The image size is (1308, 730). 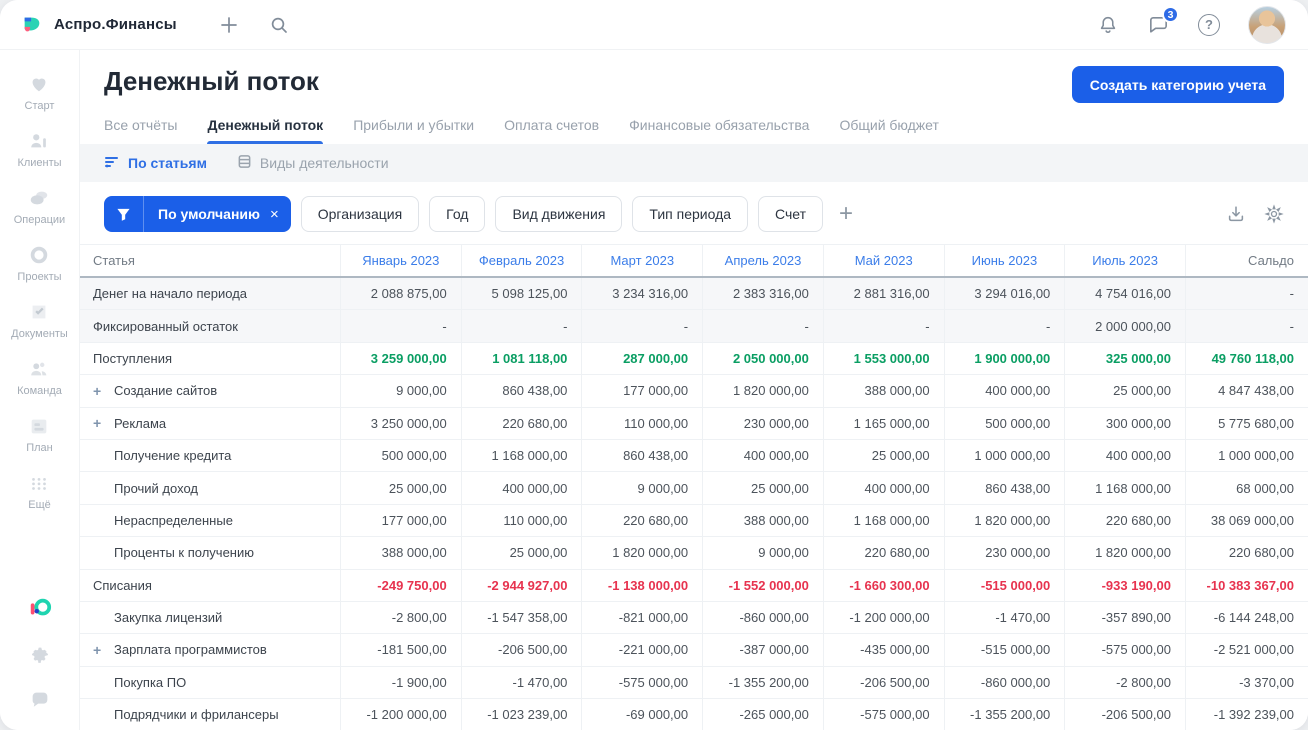 I want to click on column-header-month: Май 2023, so click(x=883, y=260).